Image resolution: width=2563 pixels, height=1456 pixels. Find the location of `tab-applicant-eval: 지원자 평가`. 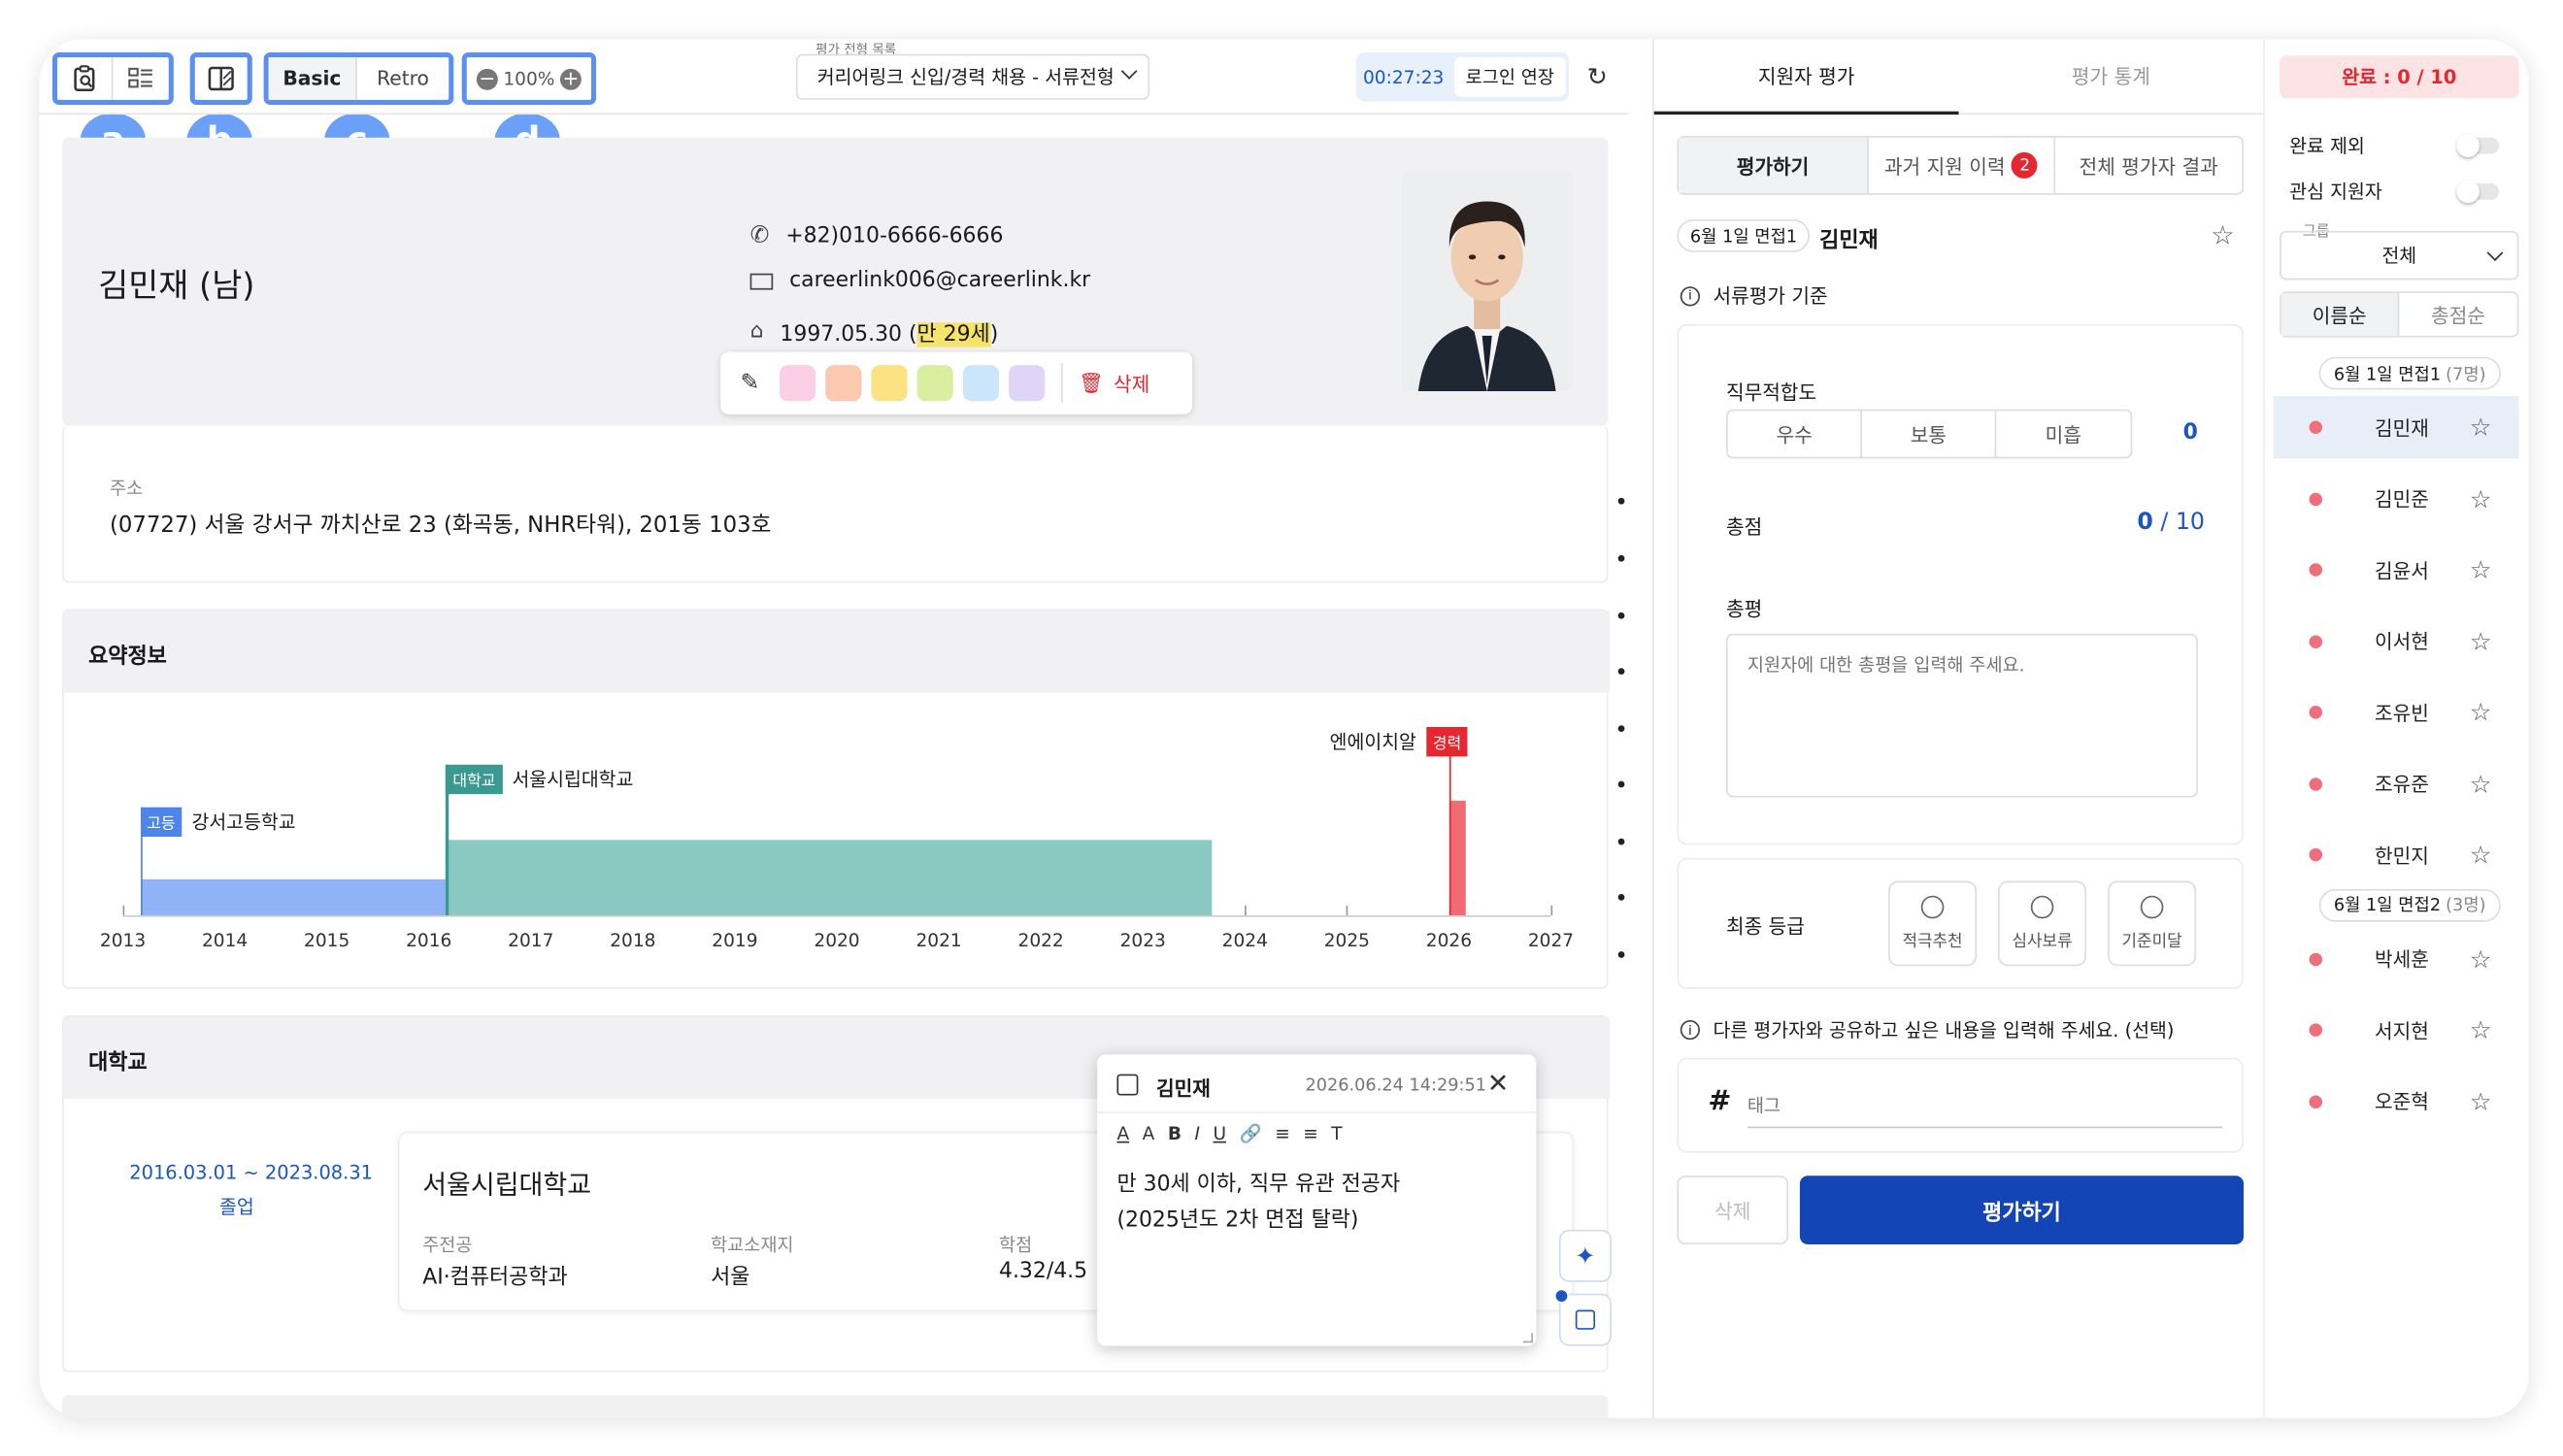

tab-applicant-eval: 지원자 평가 is located at coordinates (1806, 77).